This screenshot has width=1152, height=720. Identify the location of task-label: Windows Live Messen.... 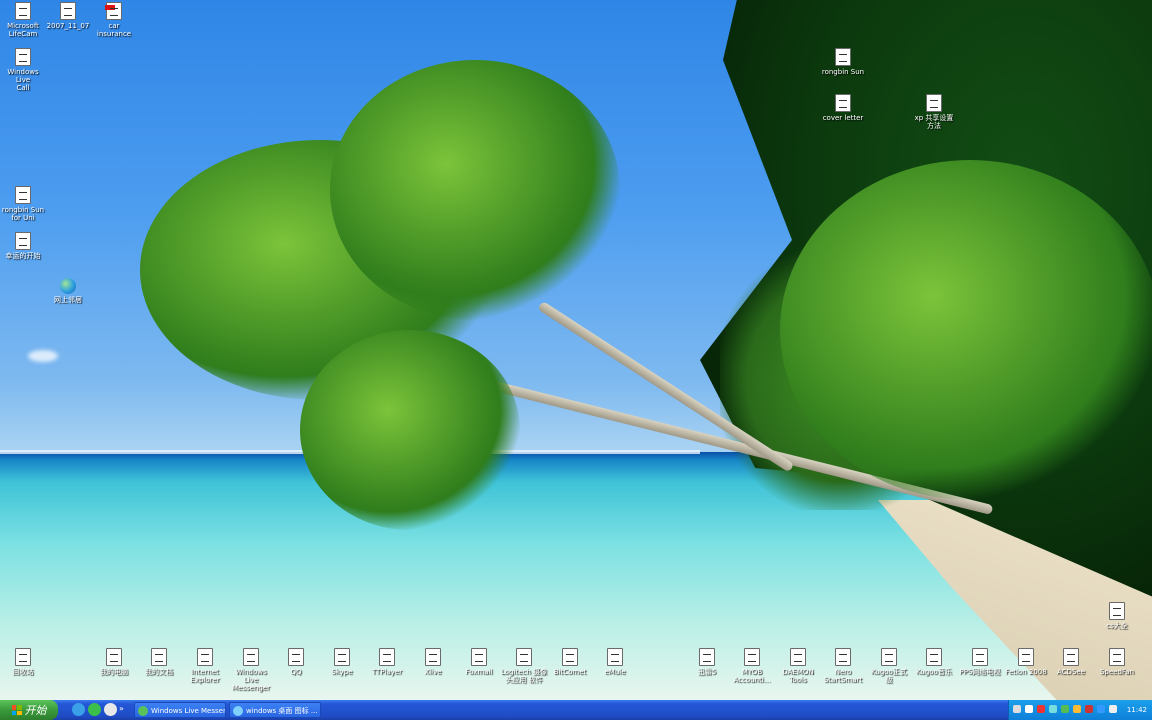
(188, 711).